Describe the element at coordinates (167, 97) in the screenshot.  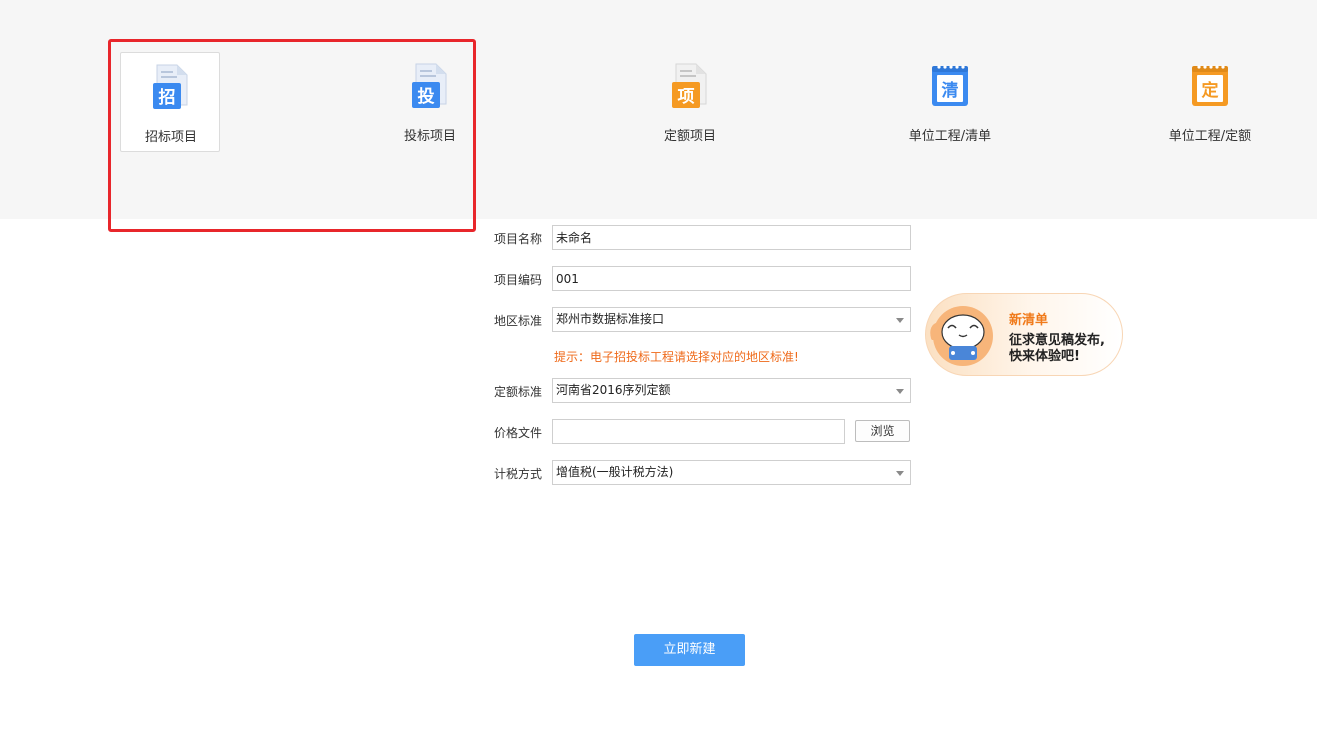
I see `svg-text: 招` at that location.